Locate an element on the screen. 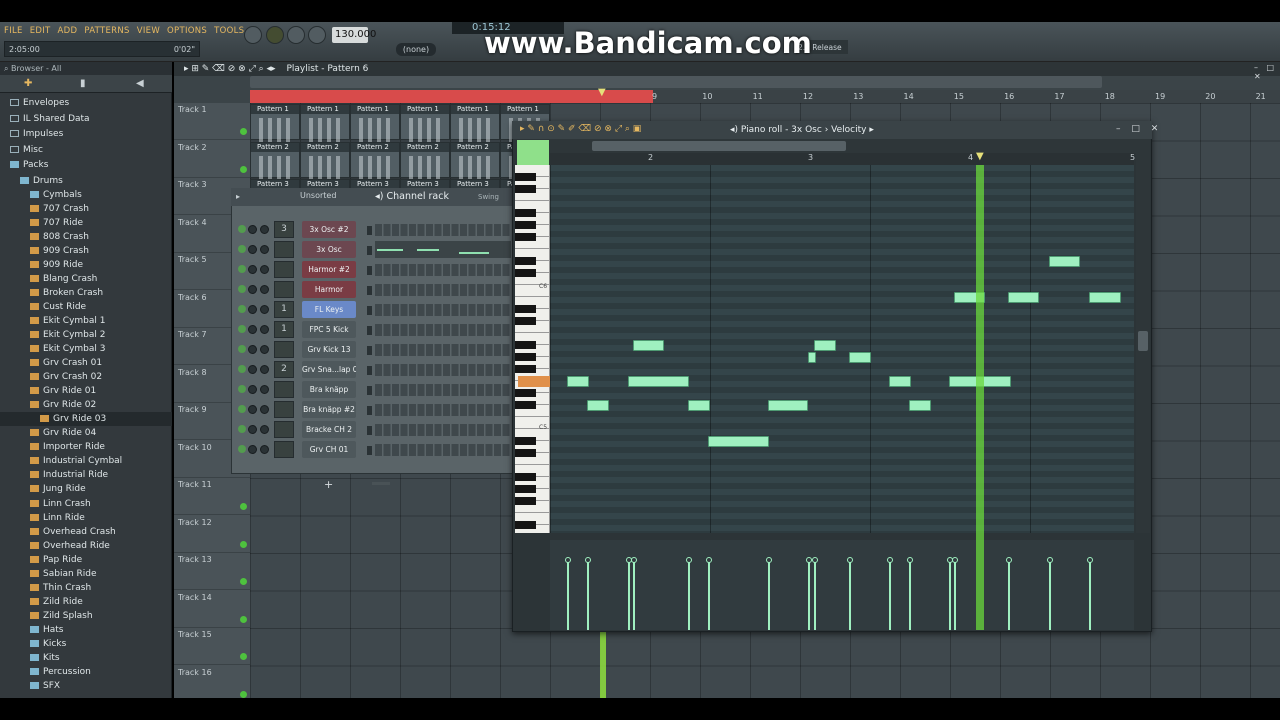 The height and width of the screenshot is (720, 1280). browser-item: Pap Ride is located at coordinates (86, 560).